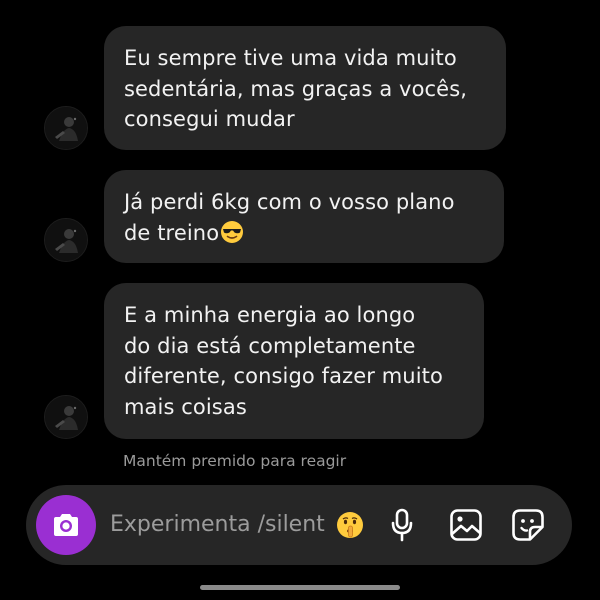 This screenshot has height=600, width=600. I want to click on message-text-line: sedentária, mas graças a vocês,, so click(296, 88).